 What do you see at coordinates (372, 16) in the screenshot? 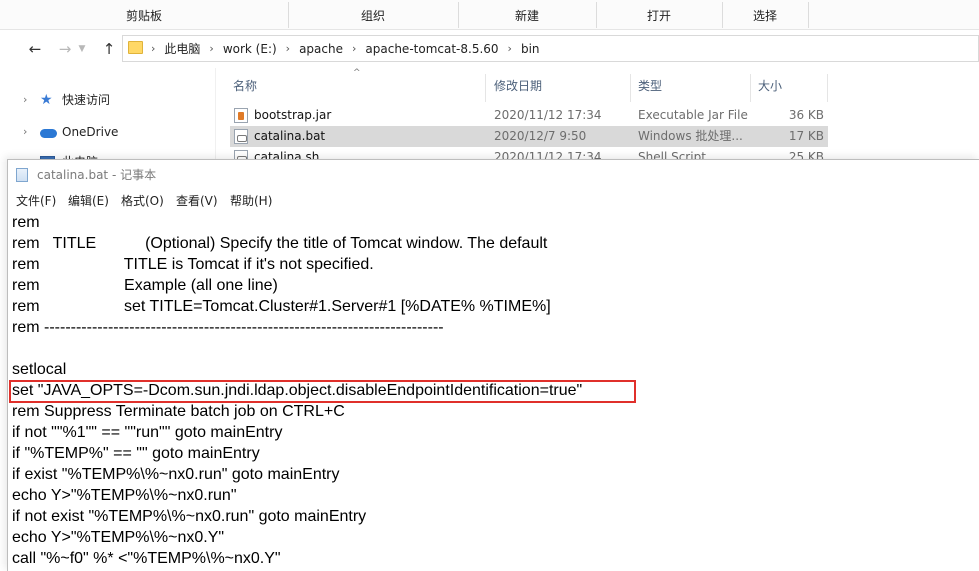
I see `ribbon-group-organize: 组织` at bounding box center [372, 16].